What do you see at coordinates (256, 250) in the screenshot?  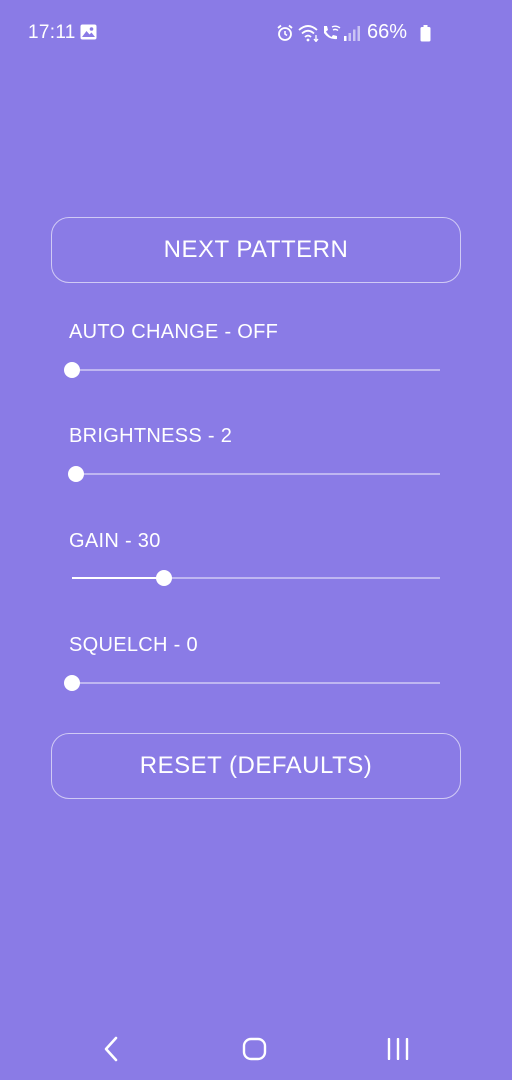 I see `next-pattern-button: NEXT PATTERN` at bounding box center [256, 250].